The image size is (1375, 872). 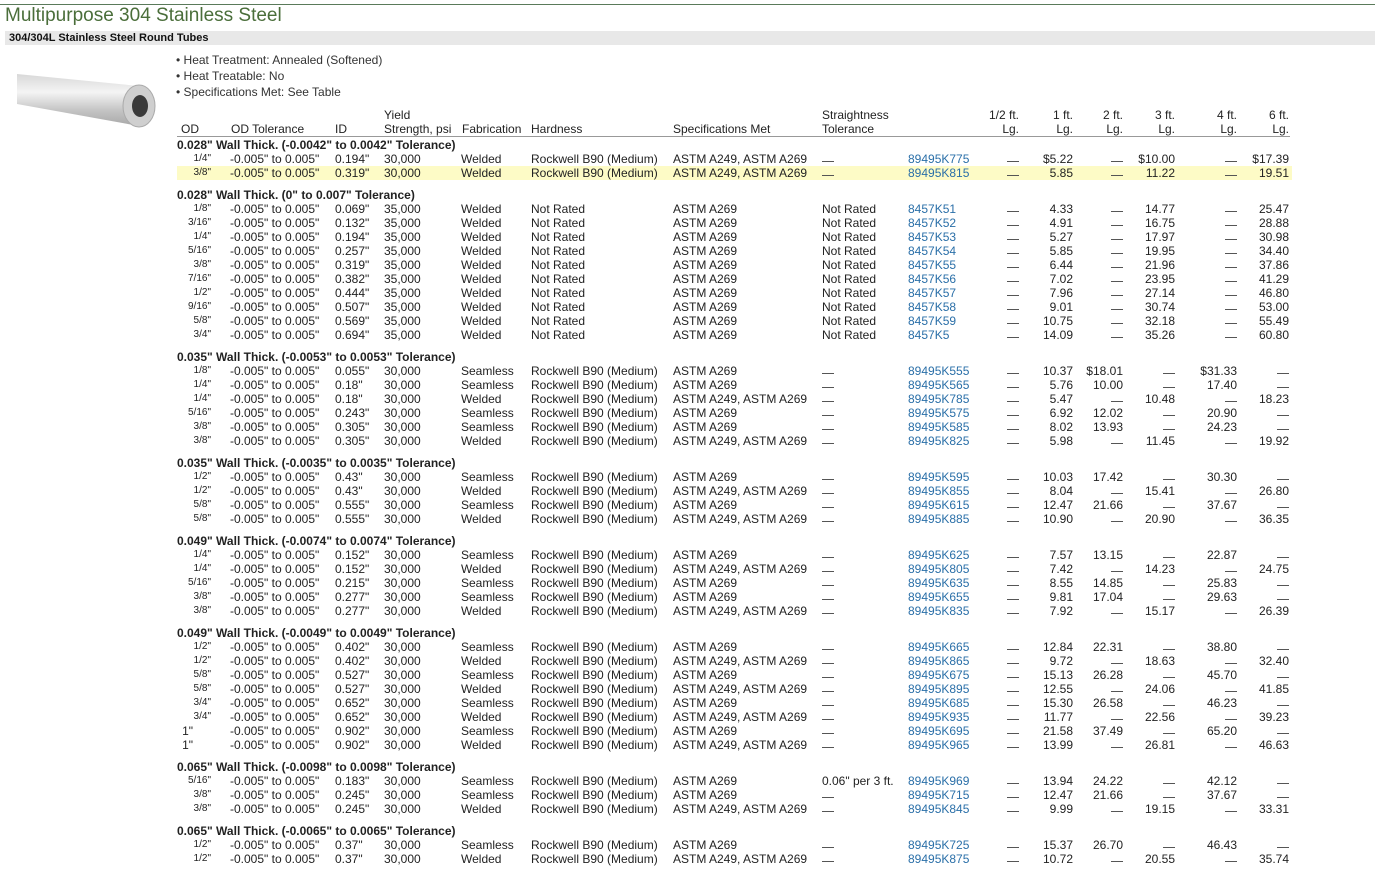 I want to click on part-number-link: 89495K585, so click(x=938, y=427).